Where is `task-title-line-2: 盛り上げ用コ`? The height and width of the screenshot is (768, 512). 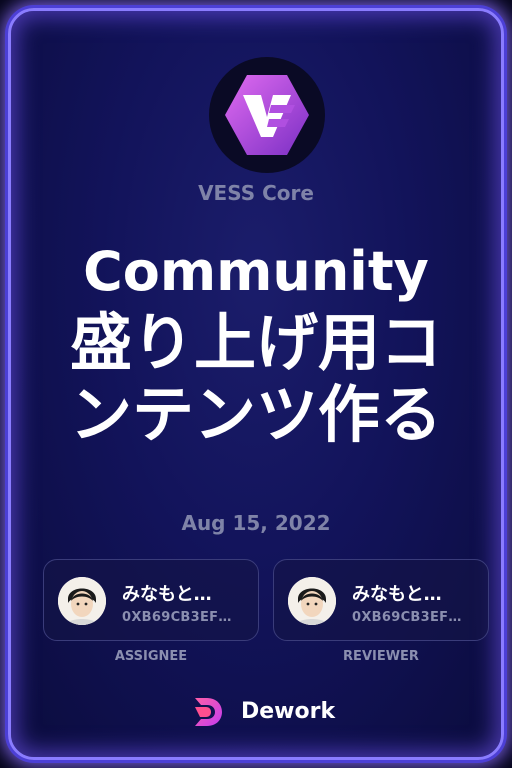
task-title-line-2: 盛り上げ用コ is located at coordinates (255, 342).